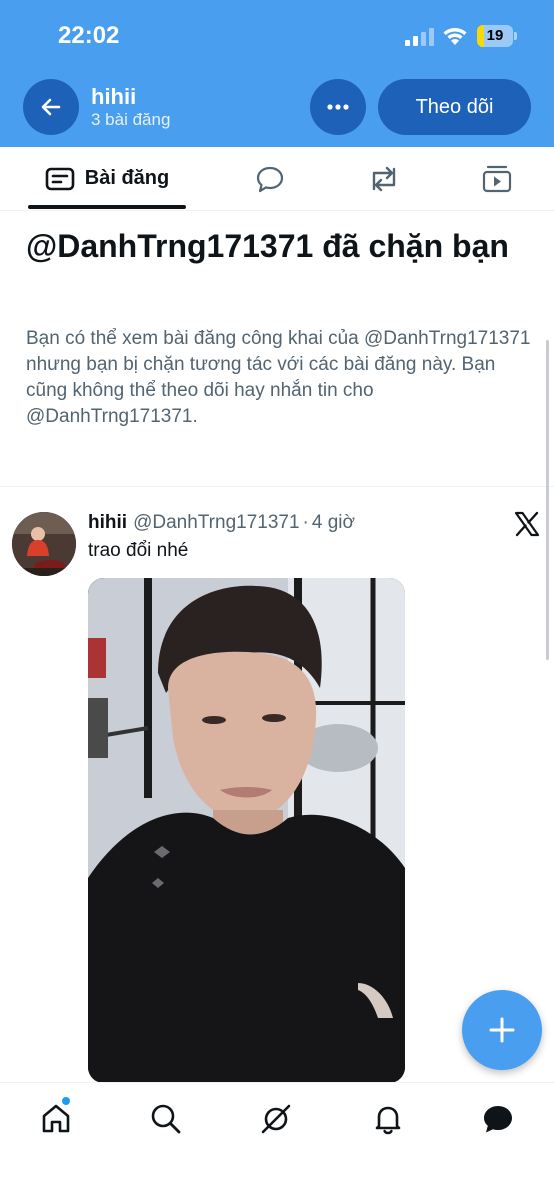 The height and width of the screenshot is (1200, 554). What do you see at coordinates (60, 178) in the screenshot?
I see `posts-icon` at bounding box center [60, 178].